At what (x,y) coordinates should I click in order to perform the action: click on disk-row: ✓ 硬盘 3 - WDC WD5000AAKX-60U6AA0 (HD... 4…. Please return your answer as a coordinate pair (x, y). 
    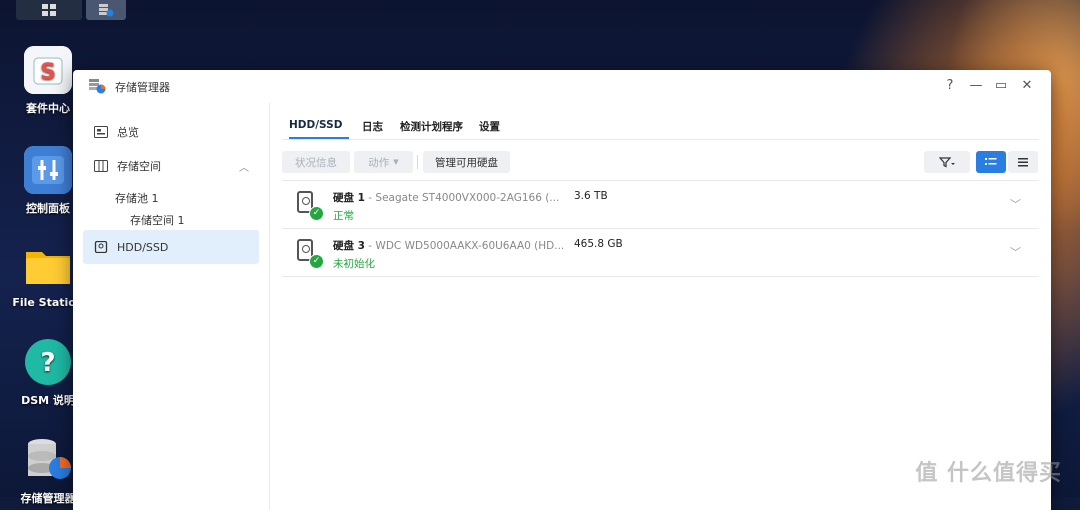
    Looking at the image, I should click on (660, 253).